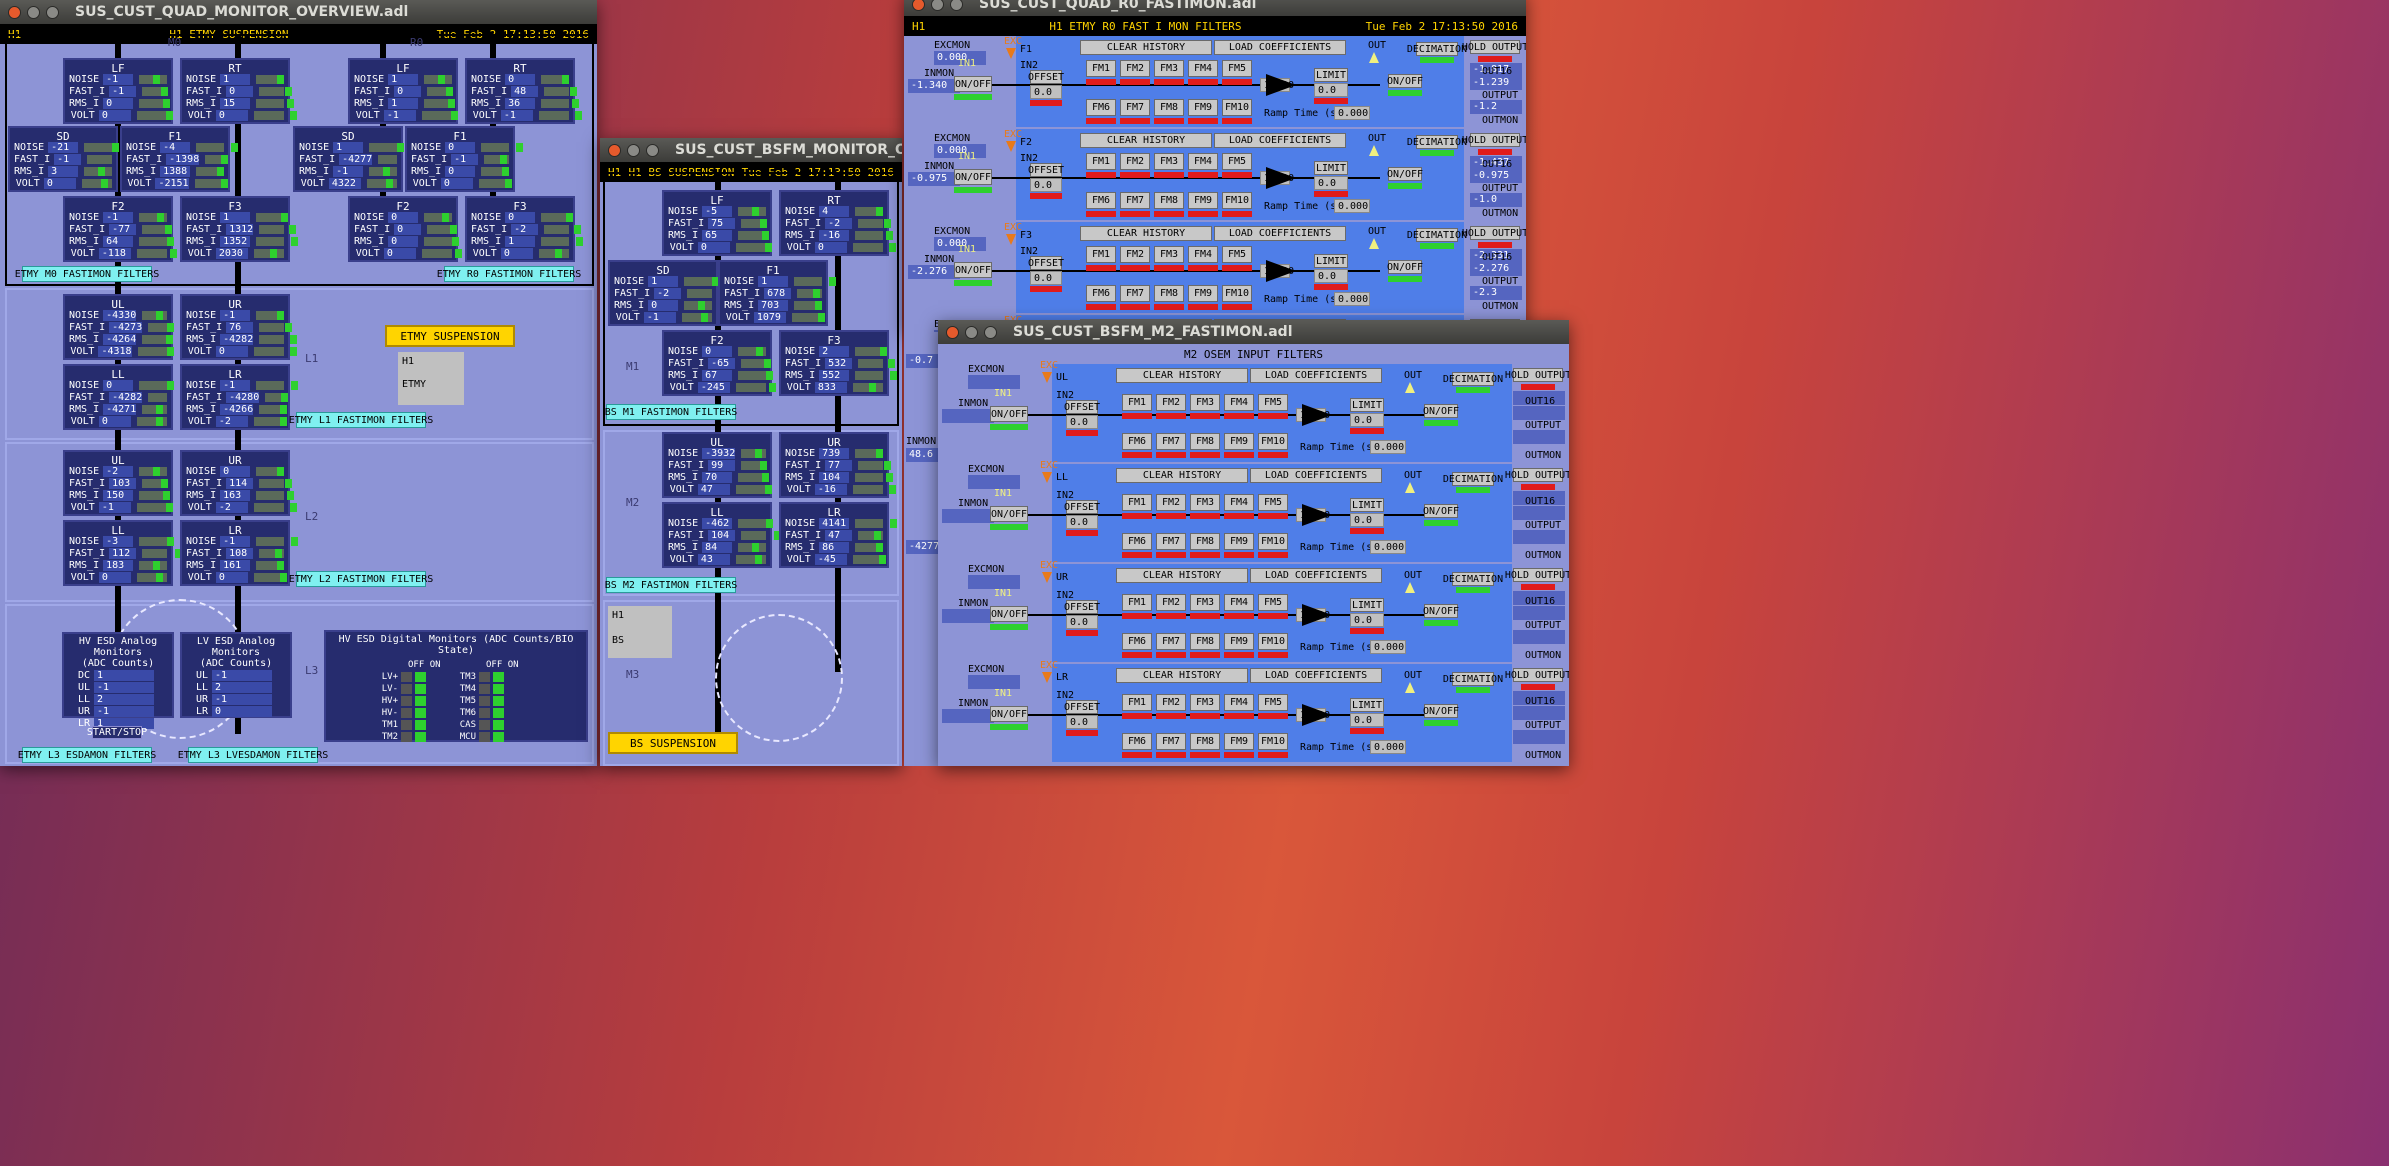 The height and width of the screenshot is (1166, 2389). Describe the element at coordinates (751, 150) in the screenshot. I see `title-bar: SUS_CUST_BSFM_MONITOR_OVERVIEW.adl` at that location.